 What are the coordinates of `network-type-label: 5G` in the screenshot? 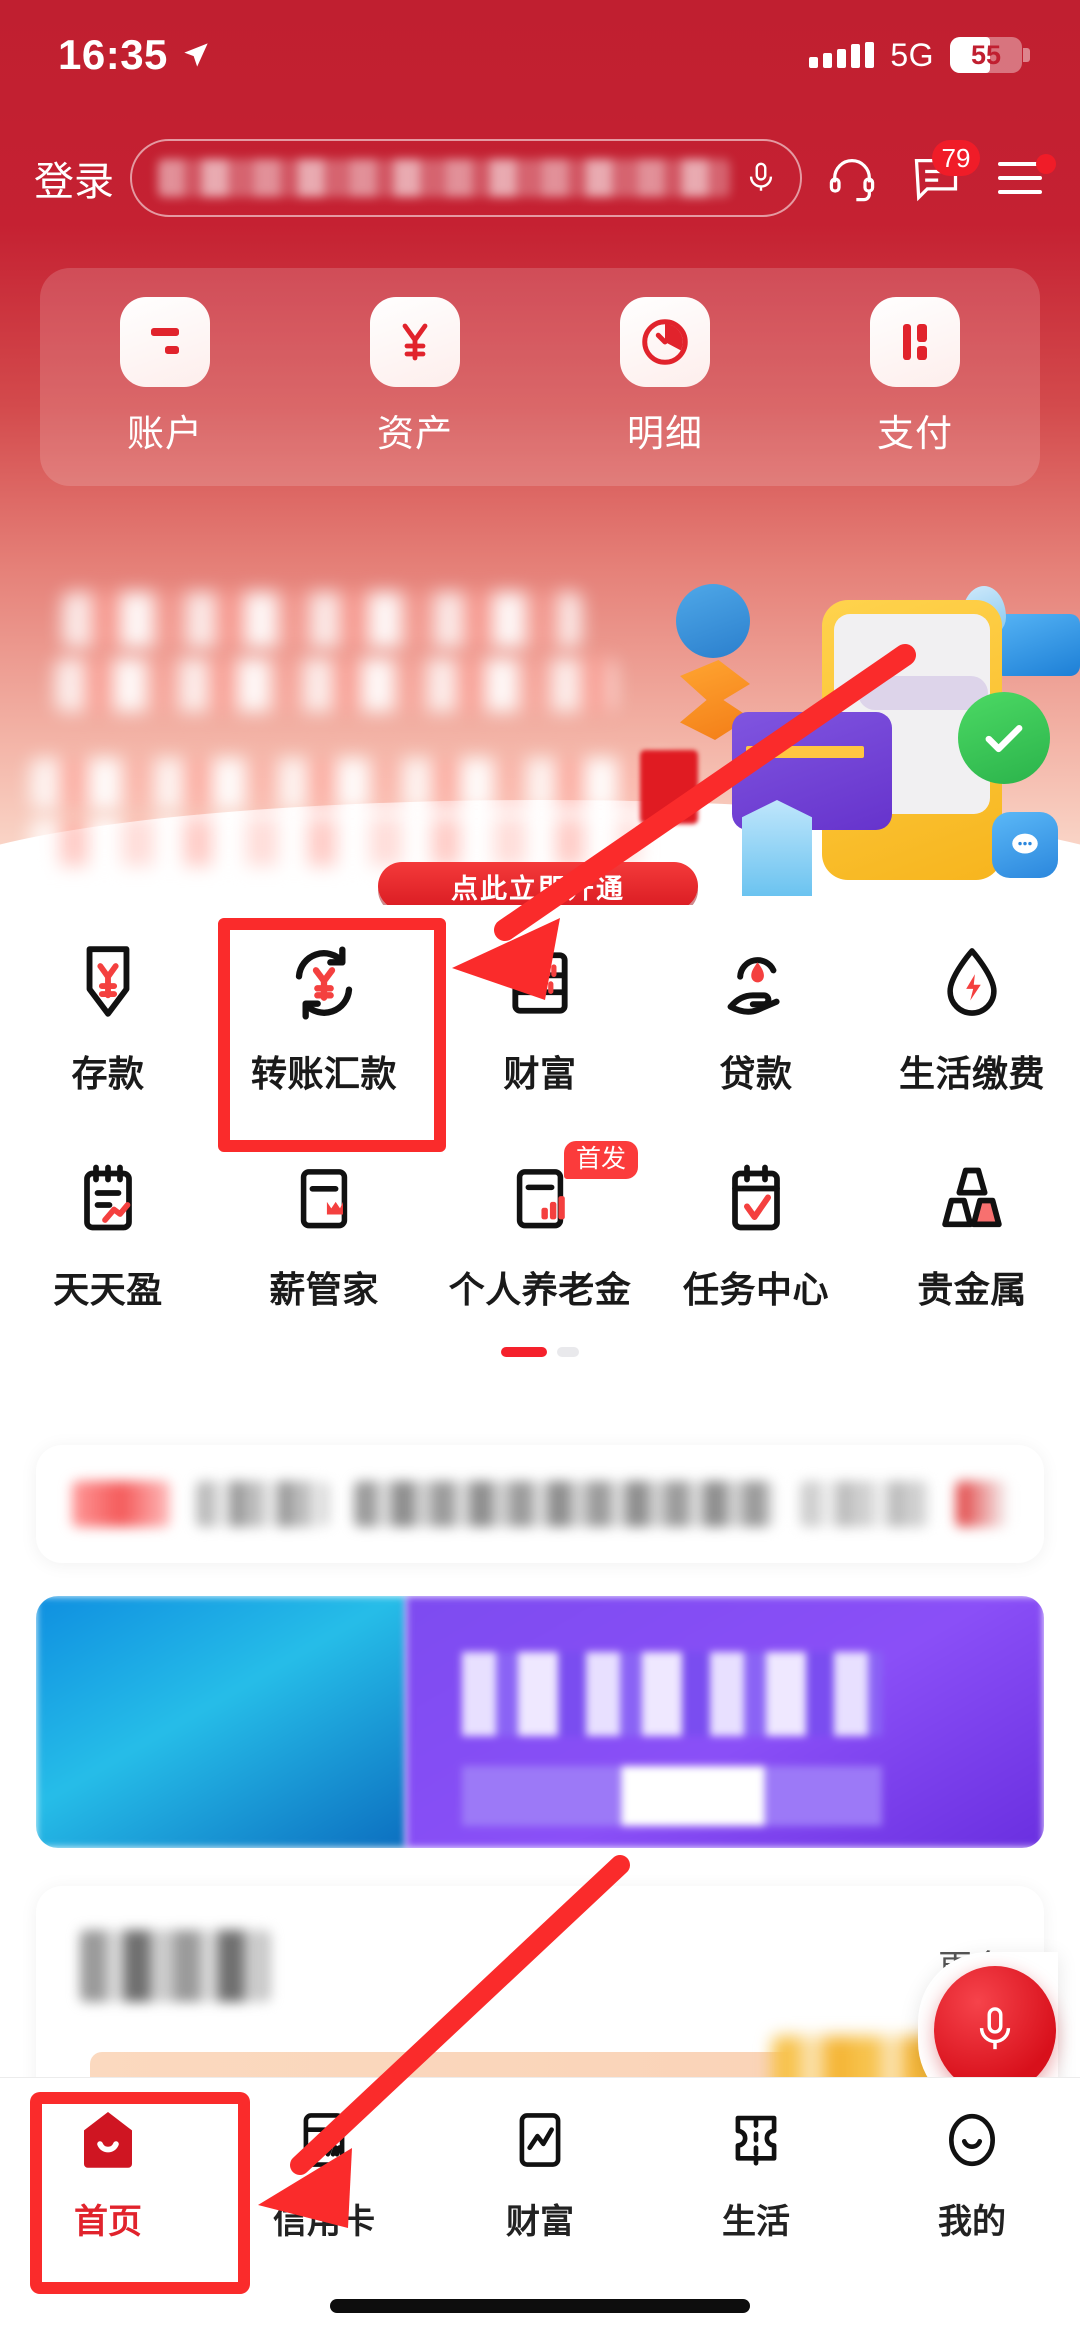 It's located at (912, 54).